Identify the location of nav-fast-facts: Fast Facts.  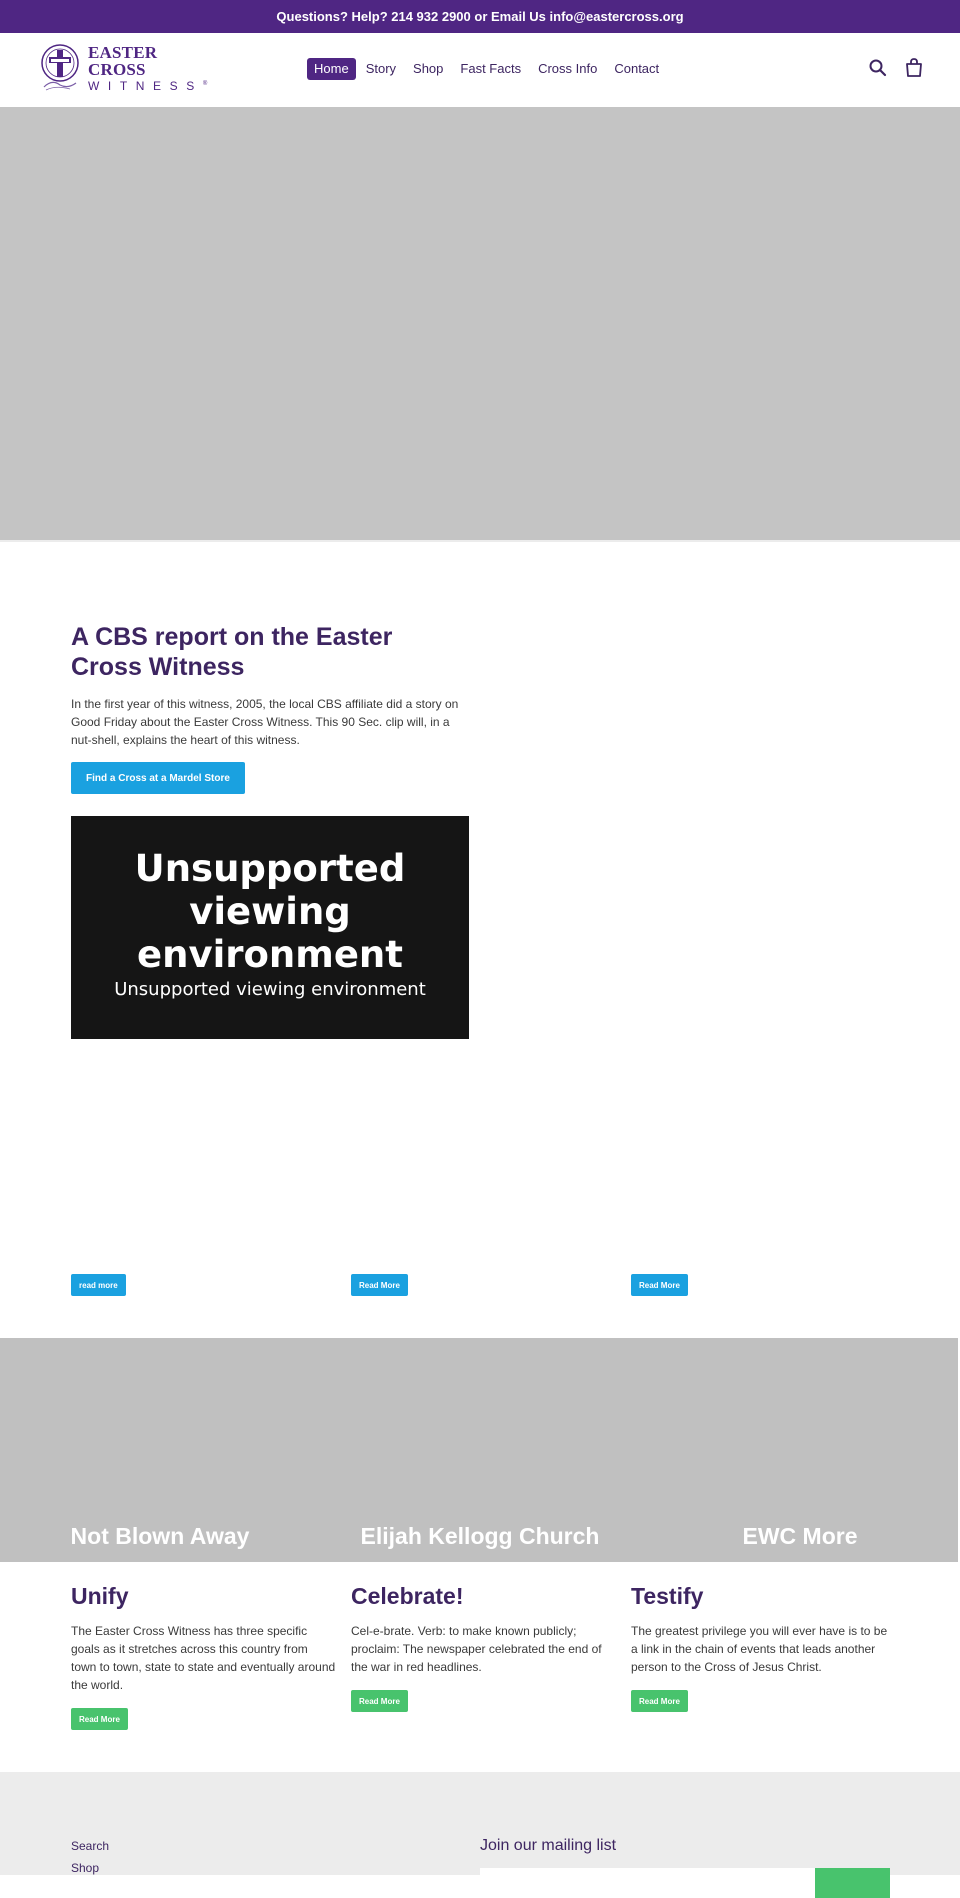
(490, 69).